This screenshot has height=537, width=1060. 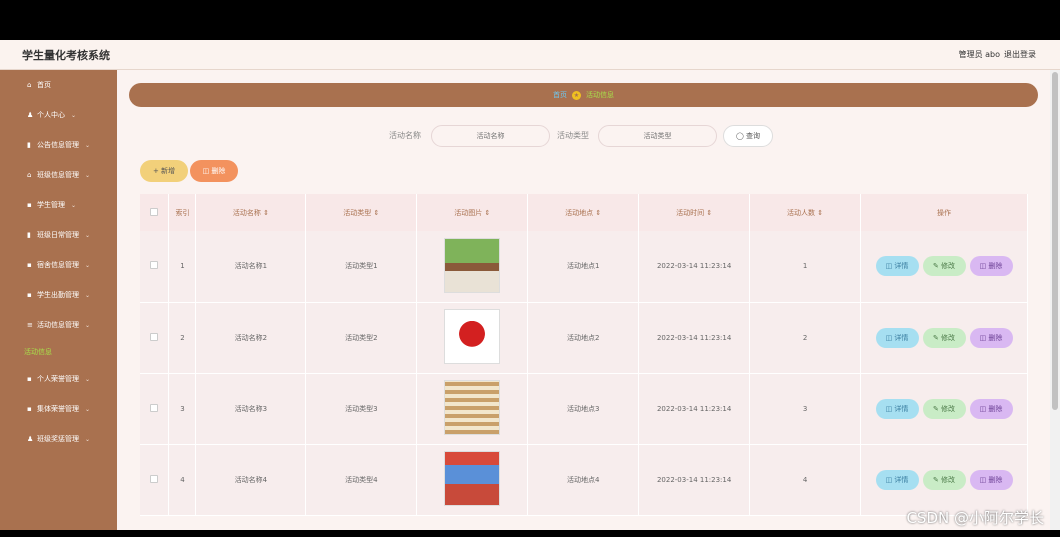 What do you see at coordinates (251, 409) in the screenshot?
I see `cell-name: 活动名称3` at bounding box center [251, 409].